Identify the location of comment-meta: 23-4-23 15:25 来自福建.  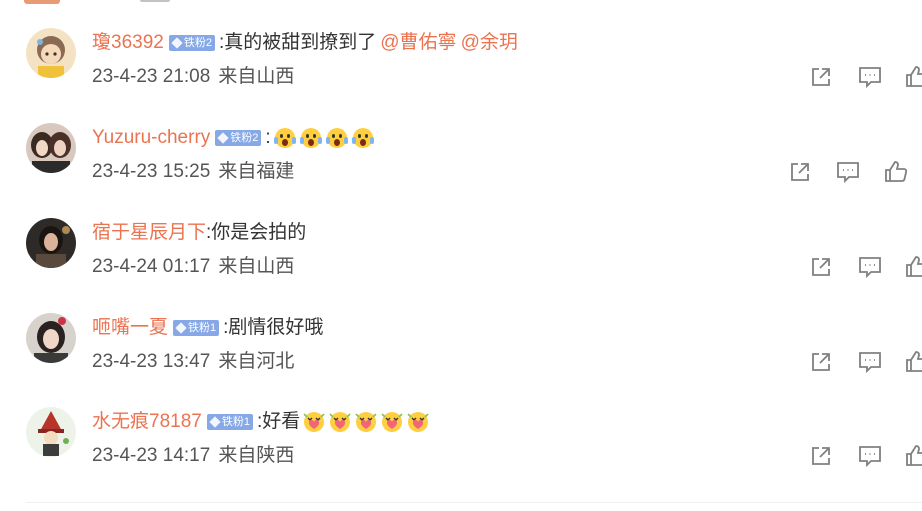
(193, 172).